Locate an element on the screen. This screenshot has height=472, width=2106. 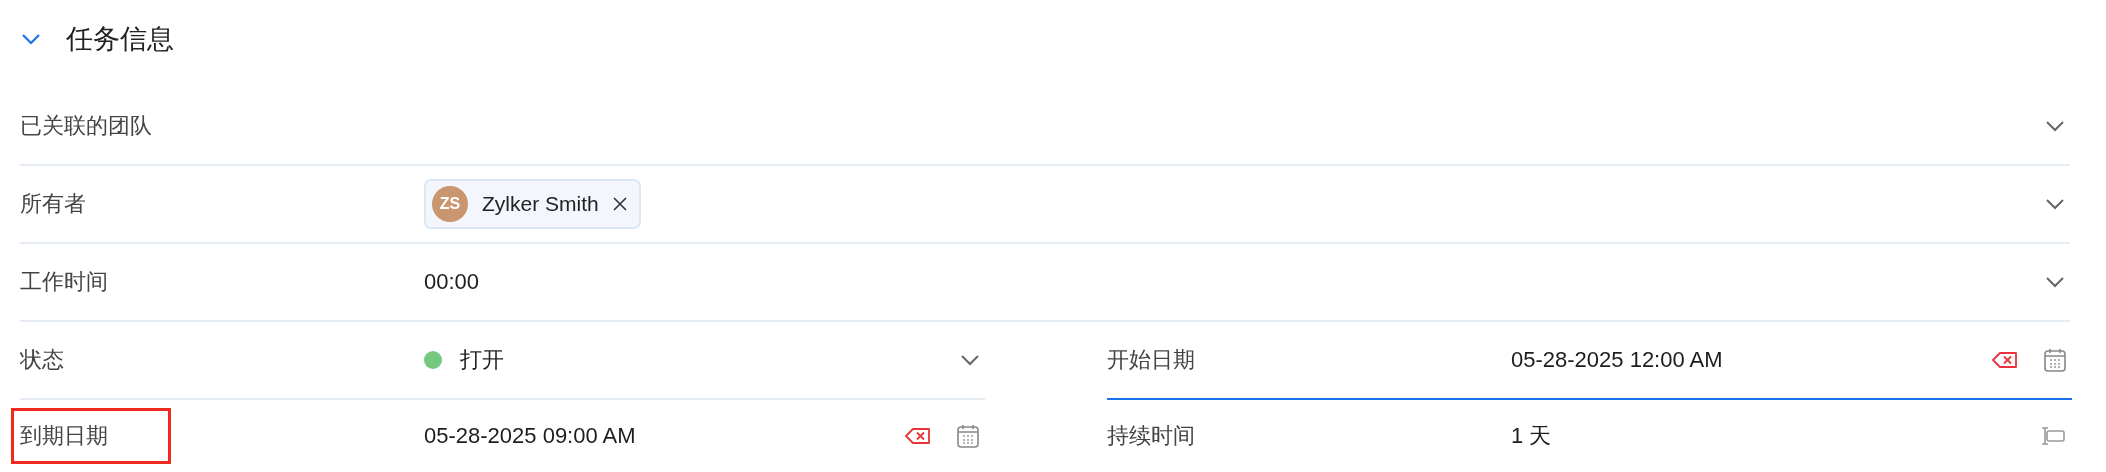
field-label: 已关联的团队 is located at coordinates (86, 126).